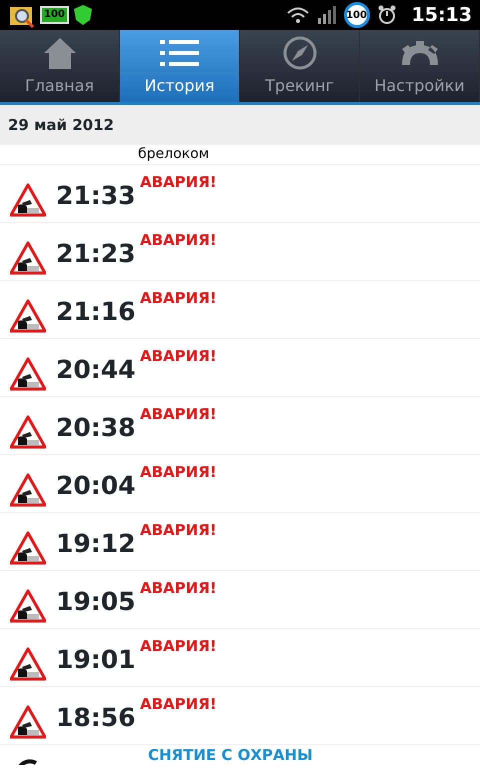  What do you see at coordinates (420, 66) in the screenshot?
I see `tab: Настройки` at bounding box center [420, 66].